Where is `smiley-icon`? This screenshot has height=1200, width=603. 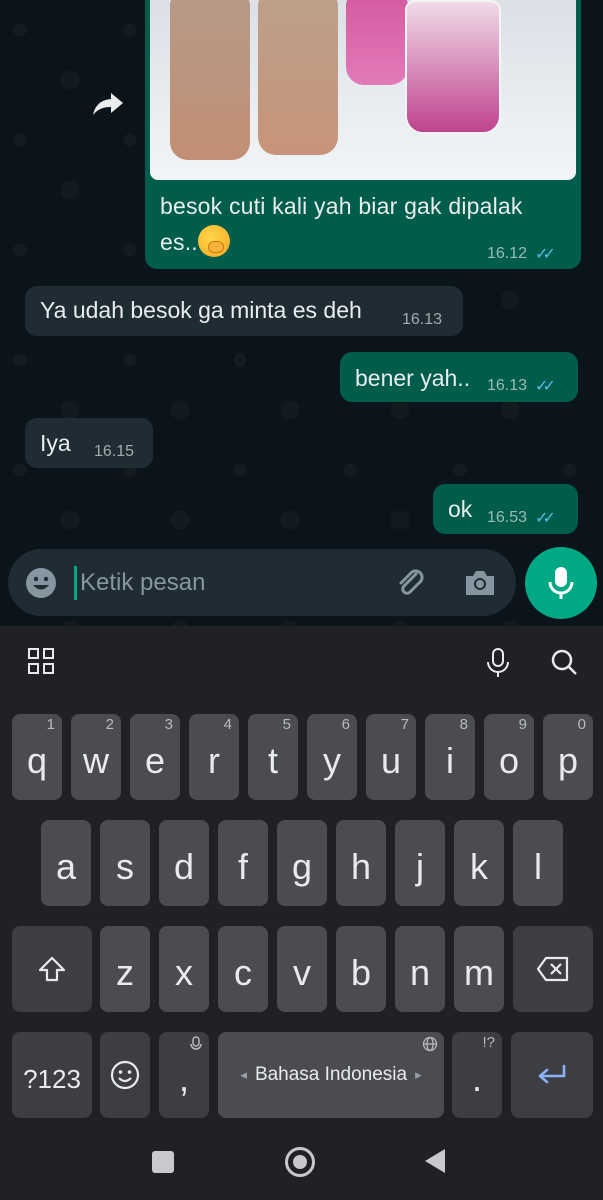 smiley-icon is located at coordinates (41, 583).